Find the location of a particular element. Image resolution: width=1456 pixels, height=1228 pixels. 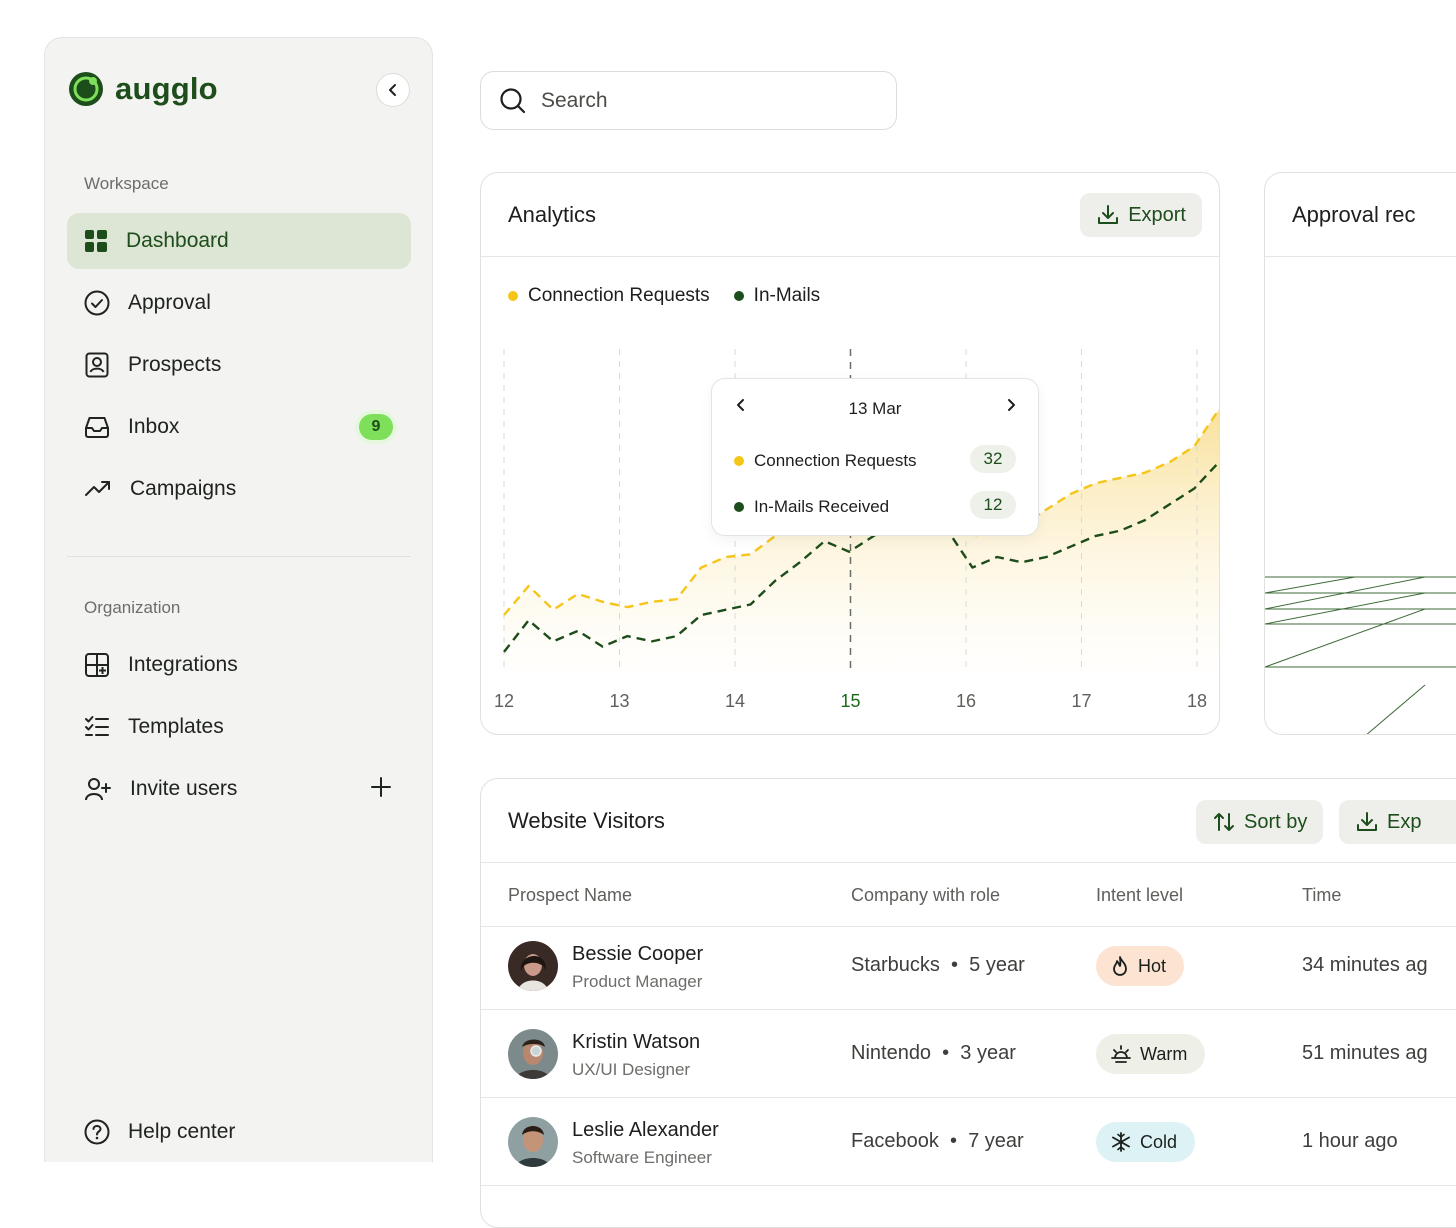

analytics-title: Analytics is located at coordinates (552, 214).